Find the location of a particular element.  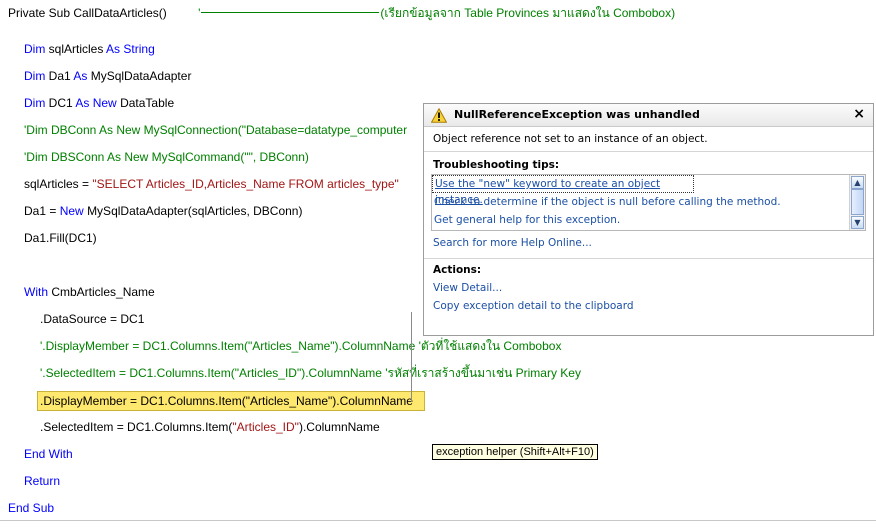

code-line-with: With CmbArticles_Name is located at coordinates (89, 292).